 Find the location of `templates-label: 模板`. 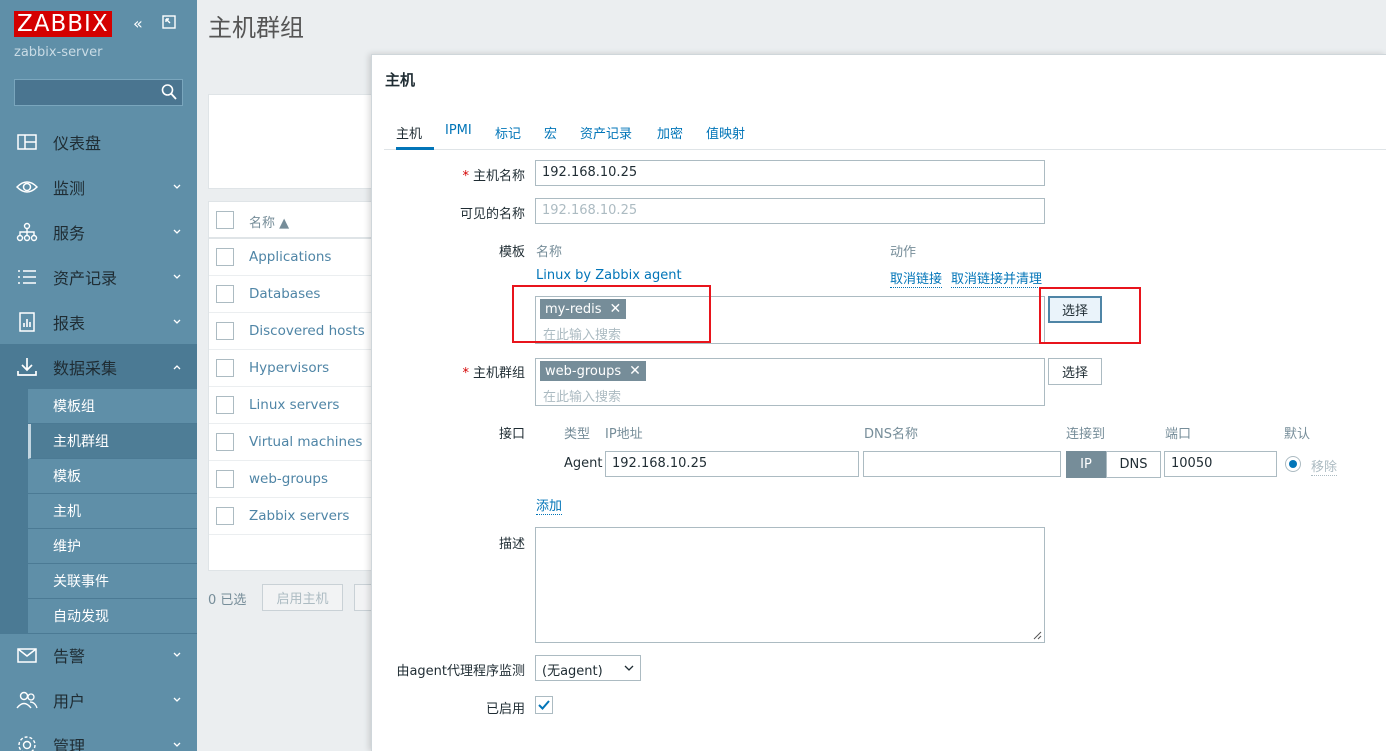

templates-label: 模板 is located at coordinates (511, 252).